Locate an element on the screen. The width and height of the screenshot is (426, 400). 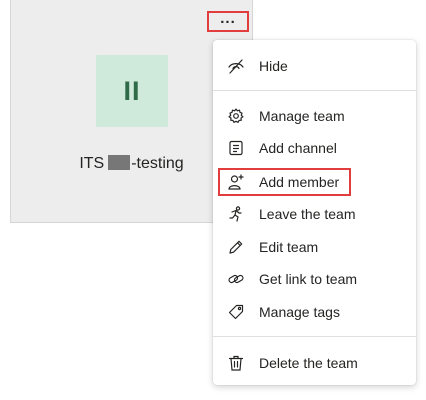
menu-item-label: Get link to team is located at coordinates (308, 279).